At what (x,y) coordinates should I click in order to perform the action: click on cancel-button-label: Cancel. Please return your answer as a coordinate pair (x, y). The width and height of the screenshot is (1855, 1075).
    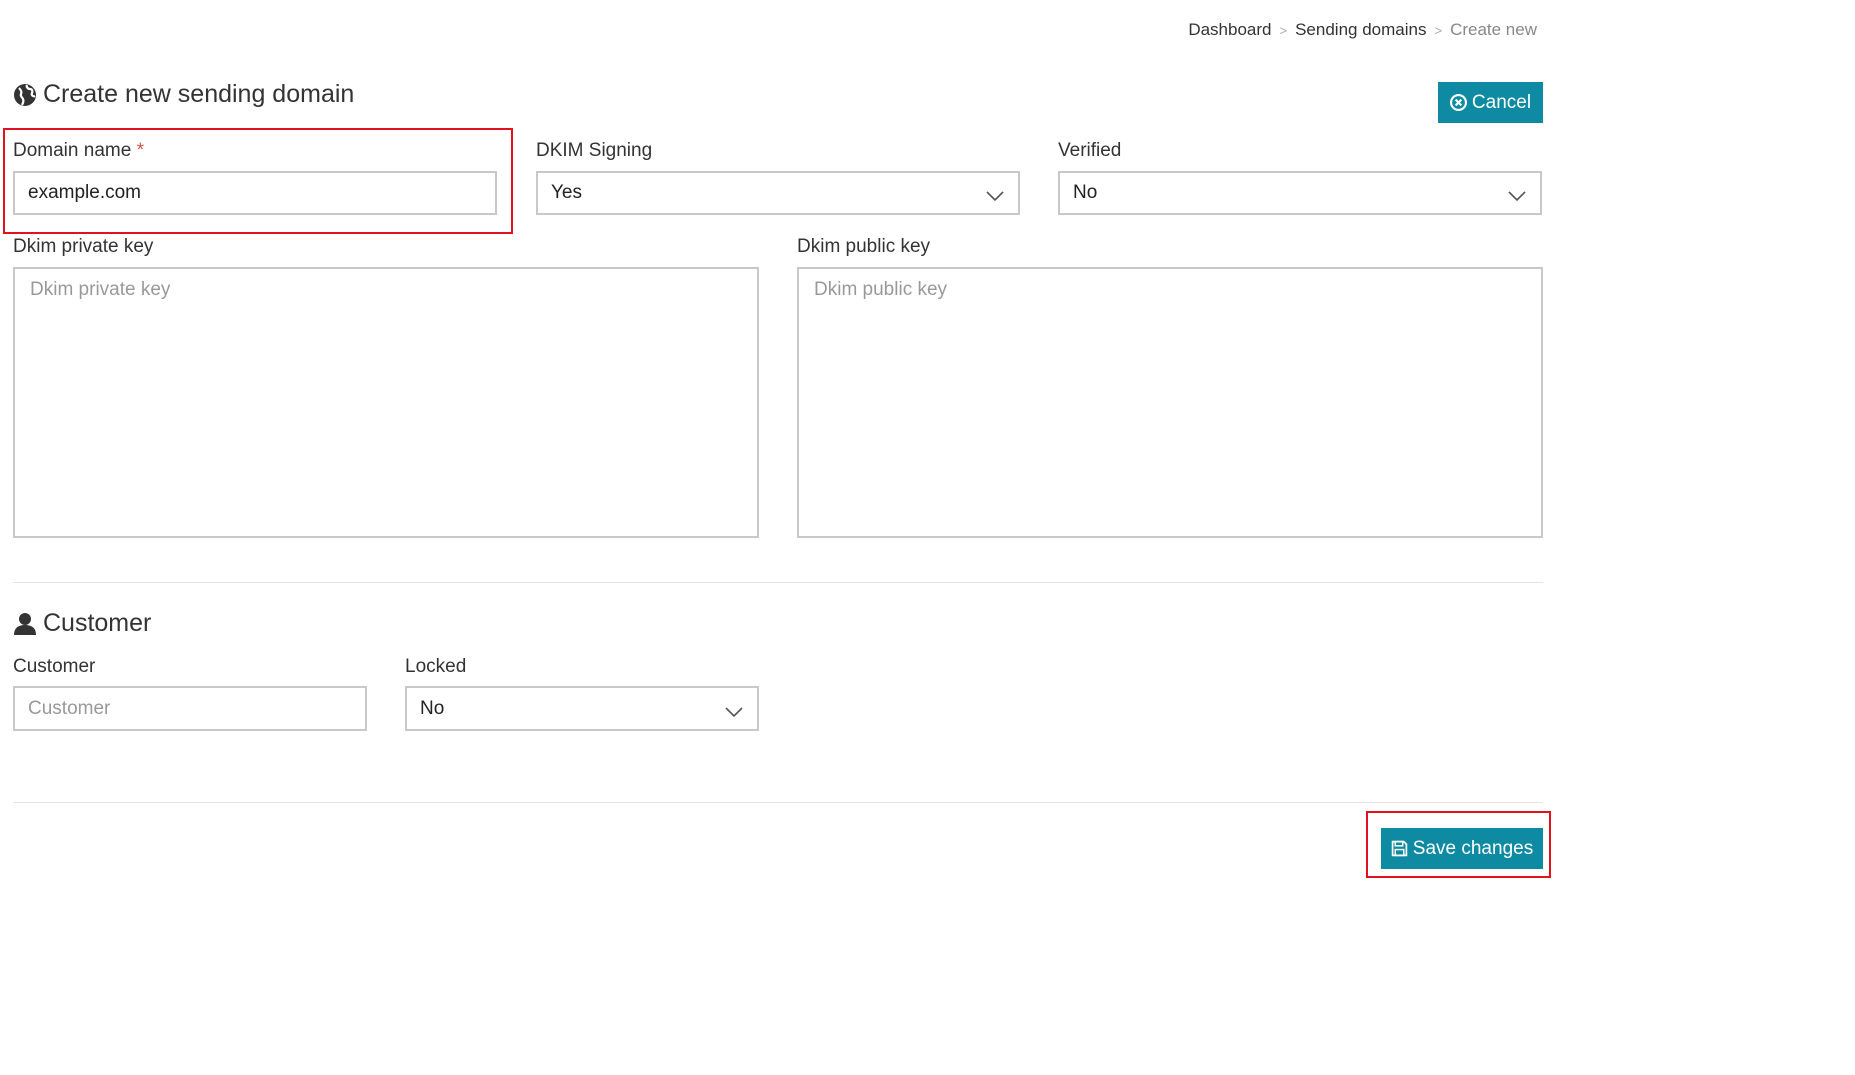
    Looking at the image, I should click on (1501, 102).